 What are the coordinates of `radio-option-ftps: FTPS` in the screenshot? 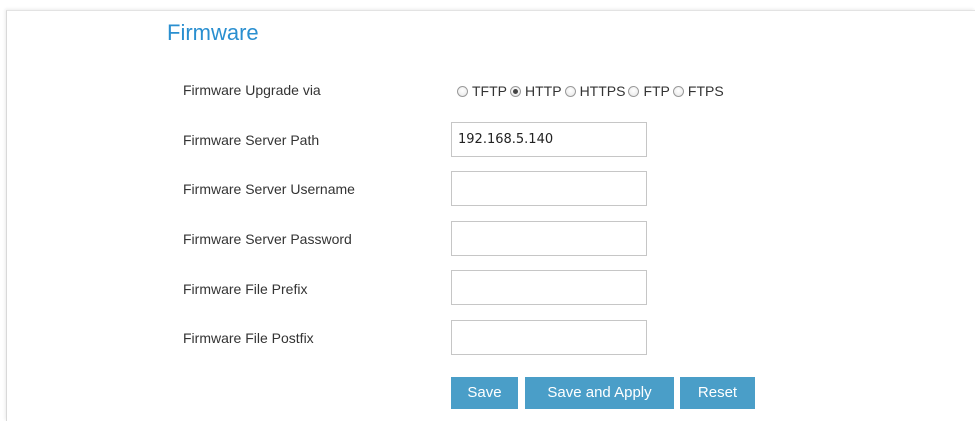 It's located at (698, 91).